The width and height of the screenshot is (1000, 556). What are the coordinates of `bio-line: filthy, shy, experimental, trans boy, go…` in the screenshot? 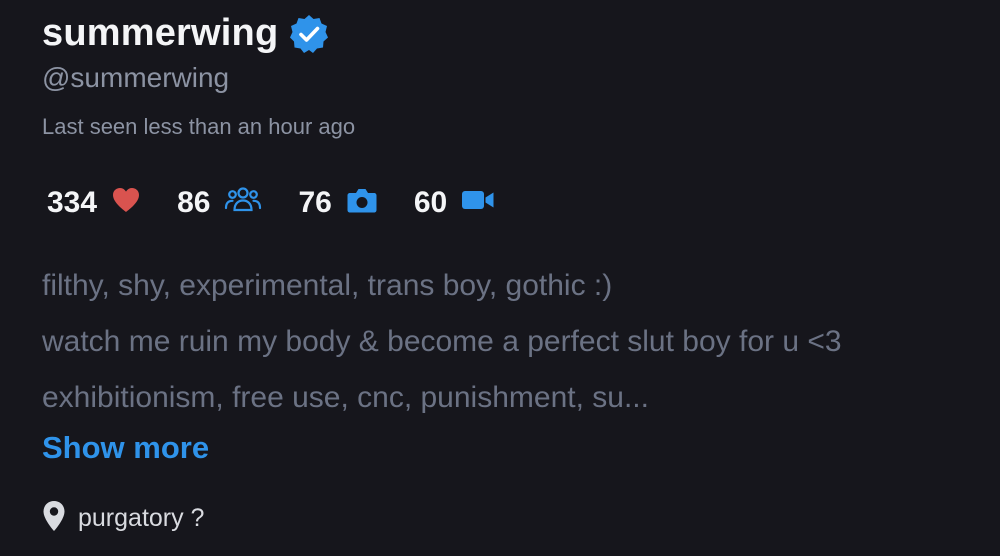 It's located at (327, 285).